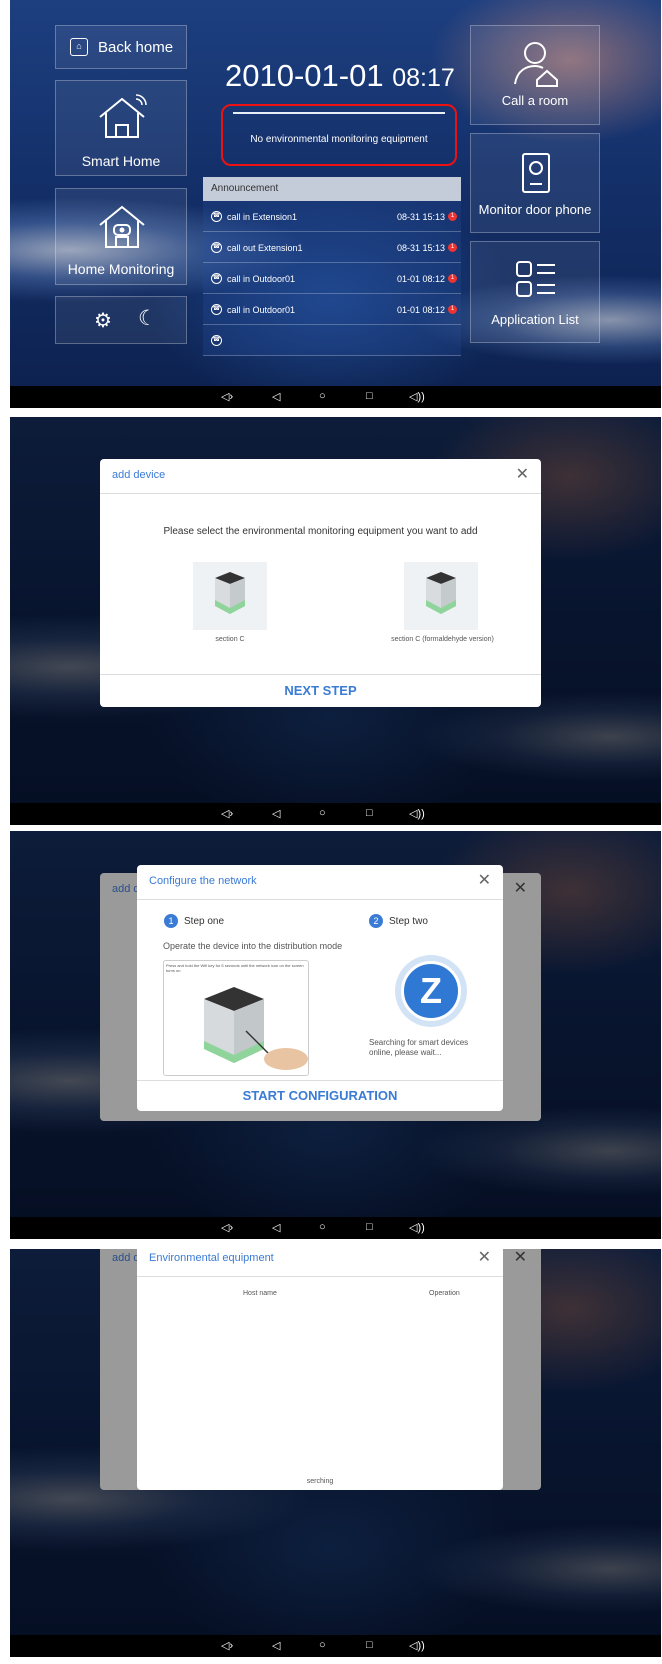 The width and height of the screenshot is (662, 1664). I want to click on moon-icon: ☾, so click(147, 318).